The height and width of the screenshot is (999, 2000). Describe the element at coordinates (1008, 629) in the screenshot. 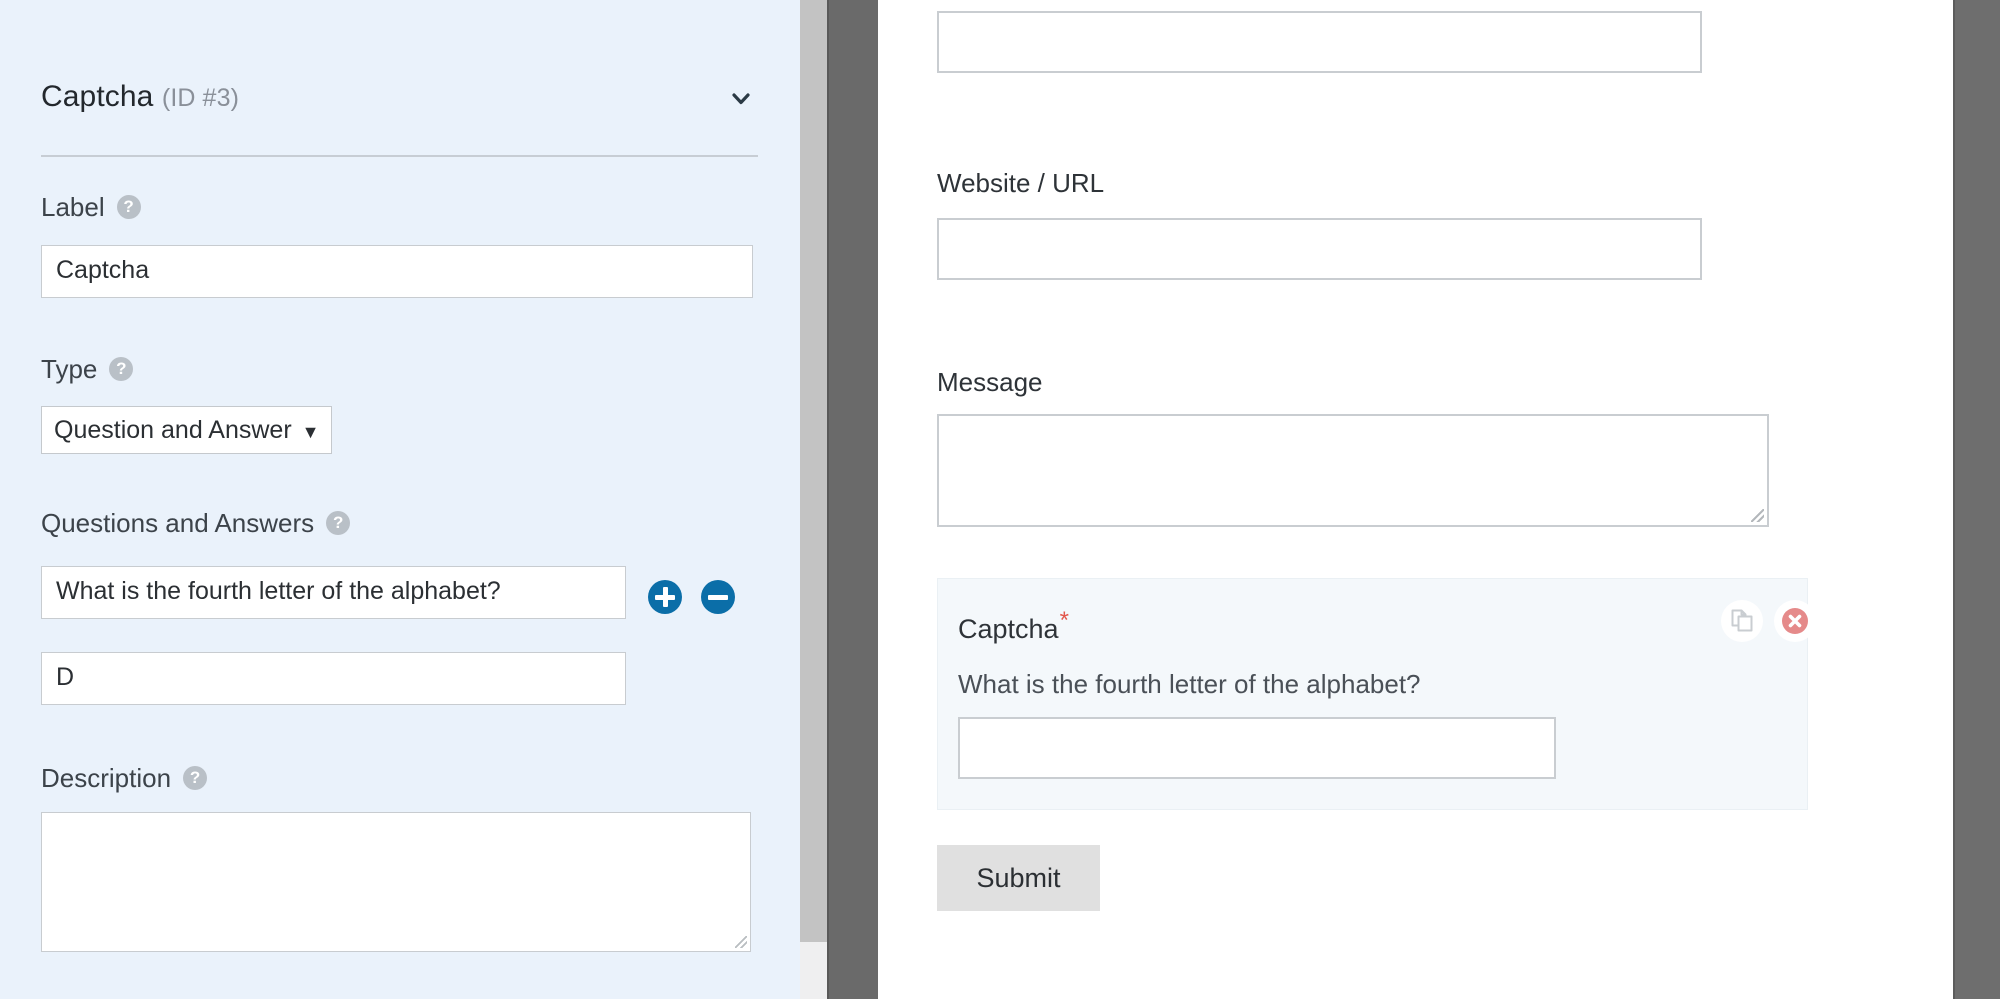

I see `preview-captcha-title-text: Captcha` at that location.